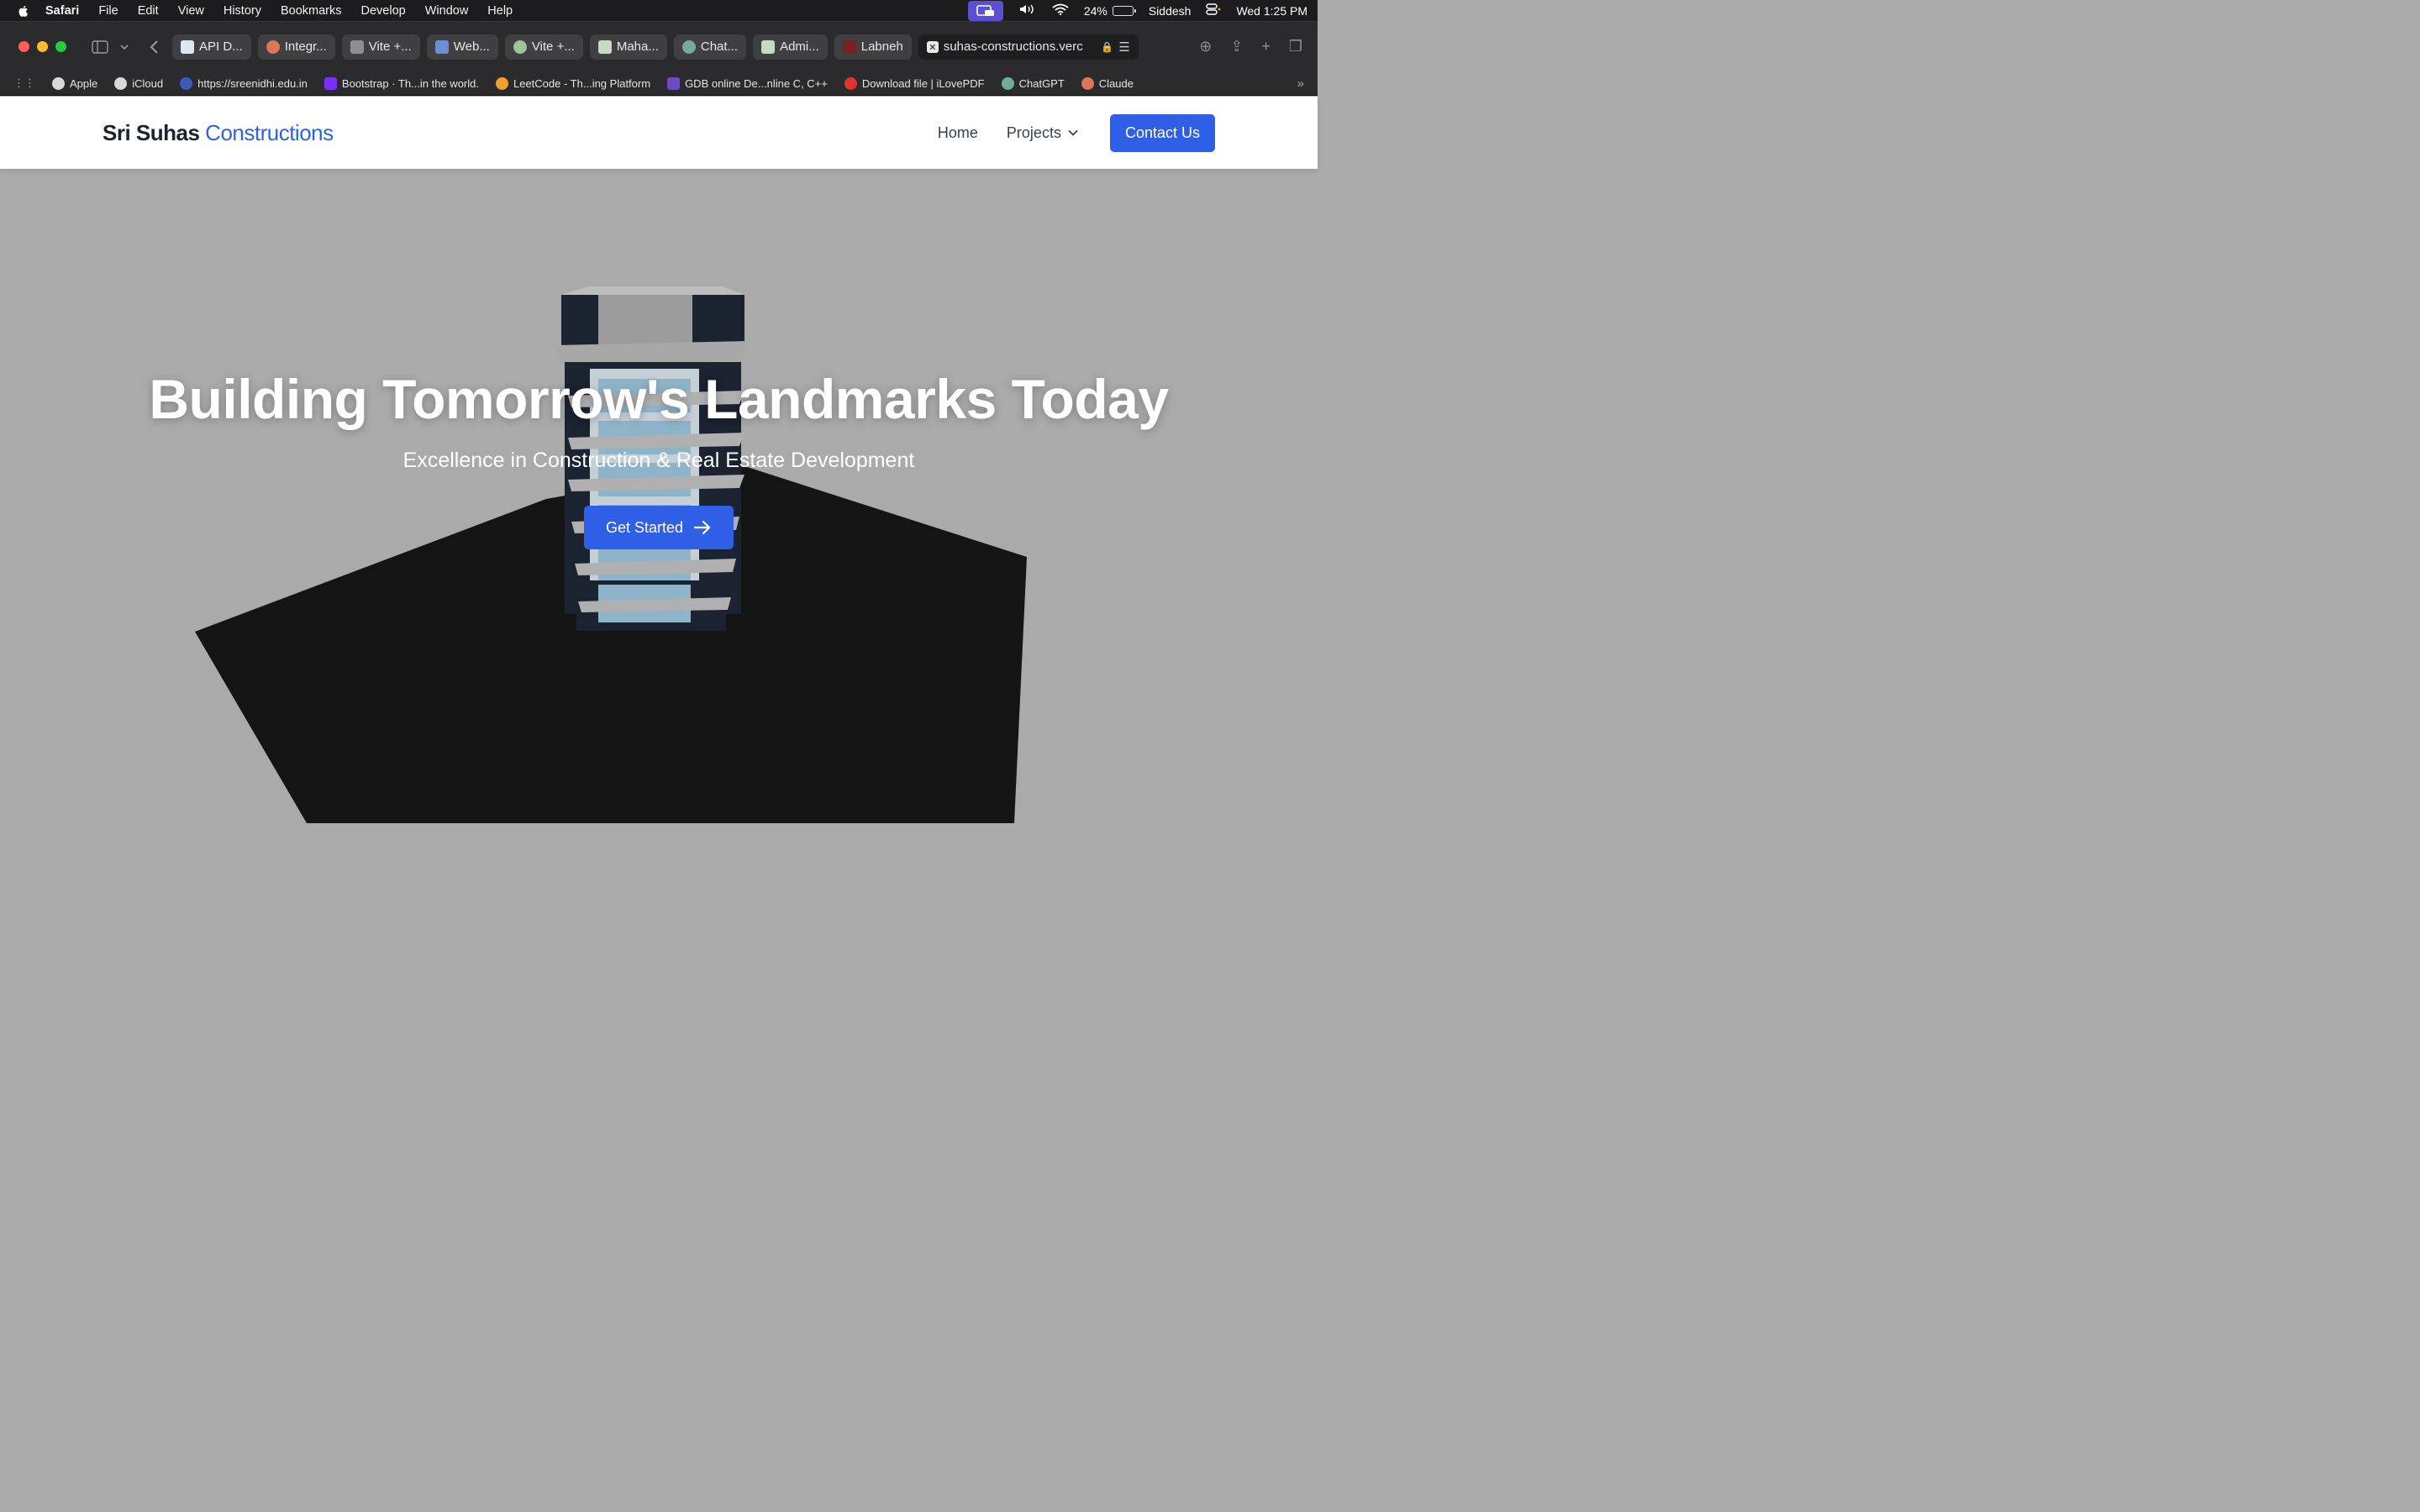 This screenshot has width=2420, height=1512. Describe the element at coordinates (881, 46) in the screenshot. I see `tab-label: Labneh` at that location.